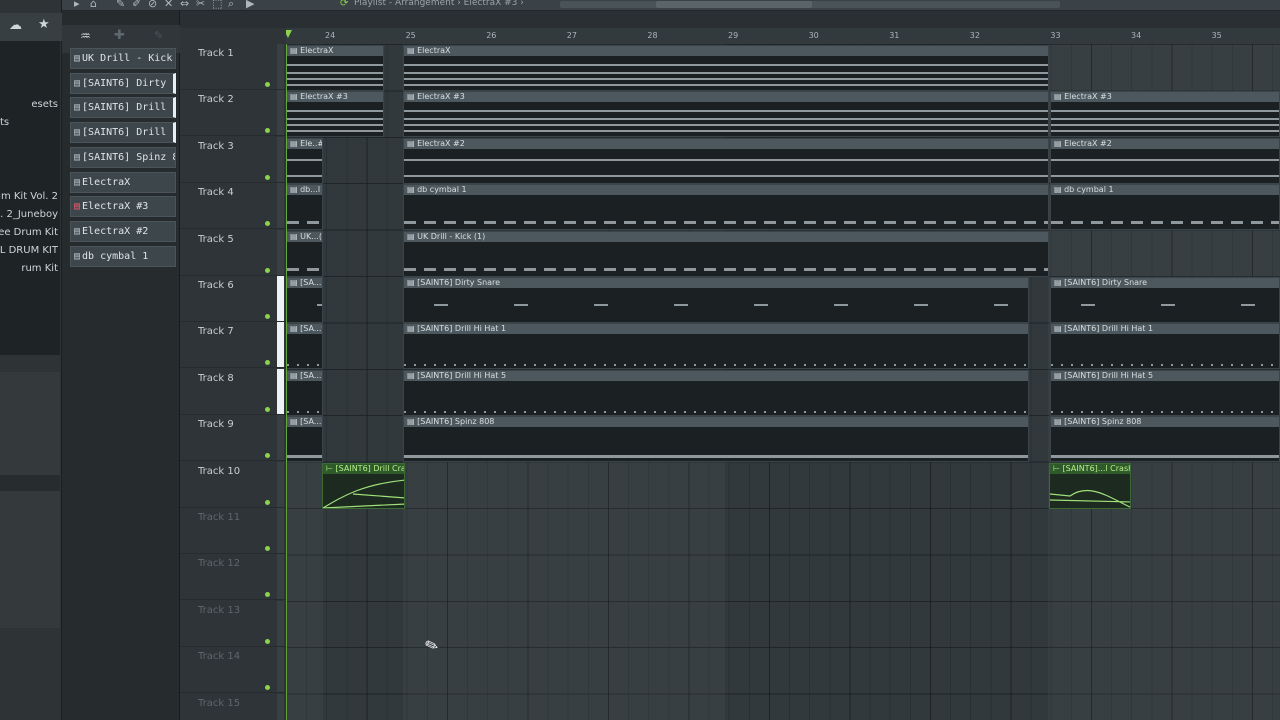  What do you see at coordinates (30, 483) in the screenshot?
I see `browser-divider` at bounding box center [30, 483].